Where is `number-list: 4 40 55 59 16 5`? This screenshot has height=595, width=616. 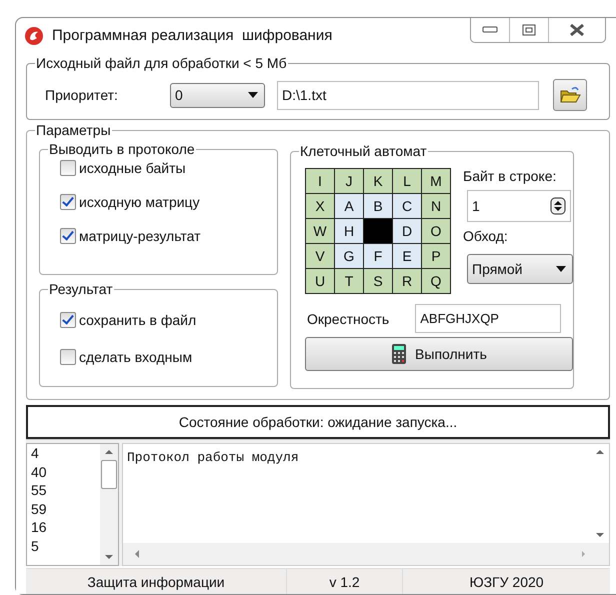 number-list: 4 40 55 59 16 5 is located at coordinates (72, 504).